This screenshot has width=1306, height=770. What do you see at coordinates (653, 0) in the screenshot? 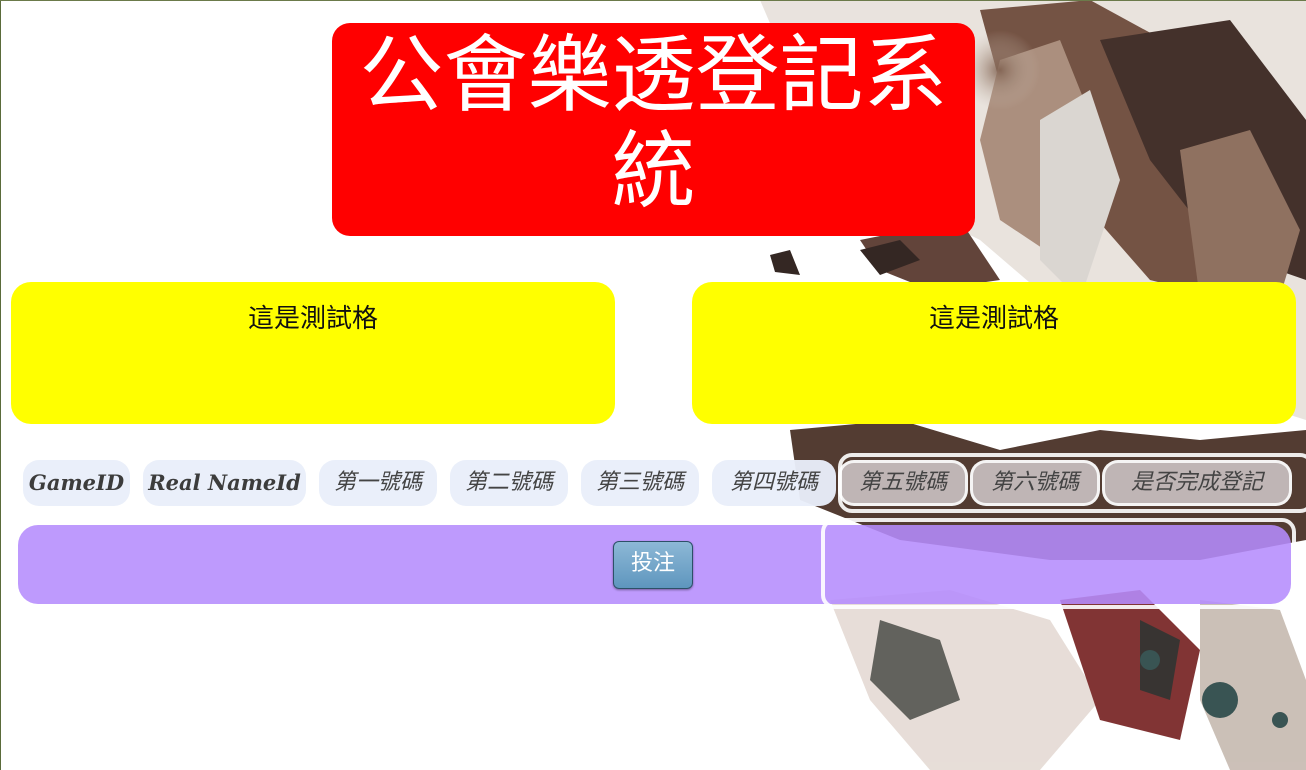
I see `top-edge-line` at bounding box center [653, 0].